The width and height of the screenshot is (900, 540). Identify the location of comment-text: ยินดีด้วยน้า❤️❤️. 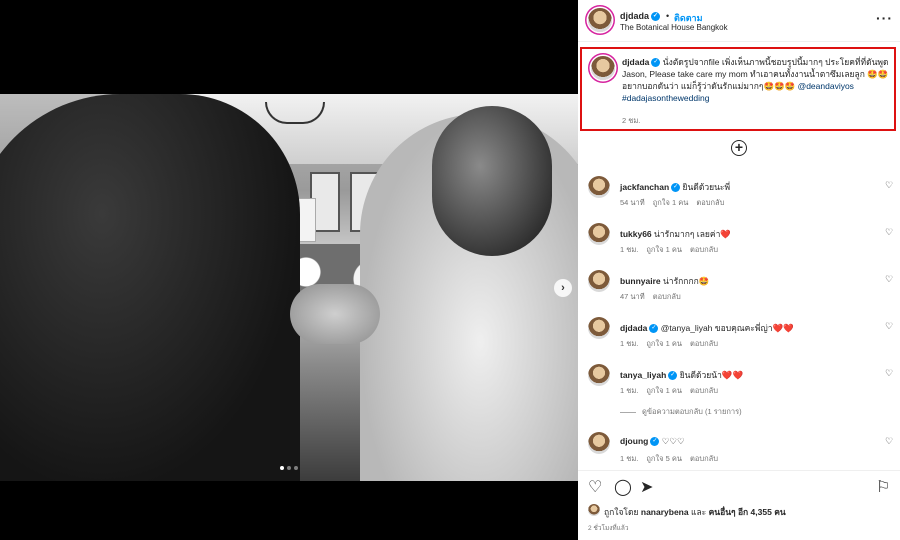
(711, 375).